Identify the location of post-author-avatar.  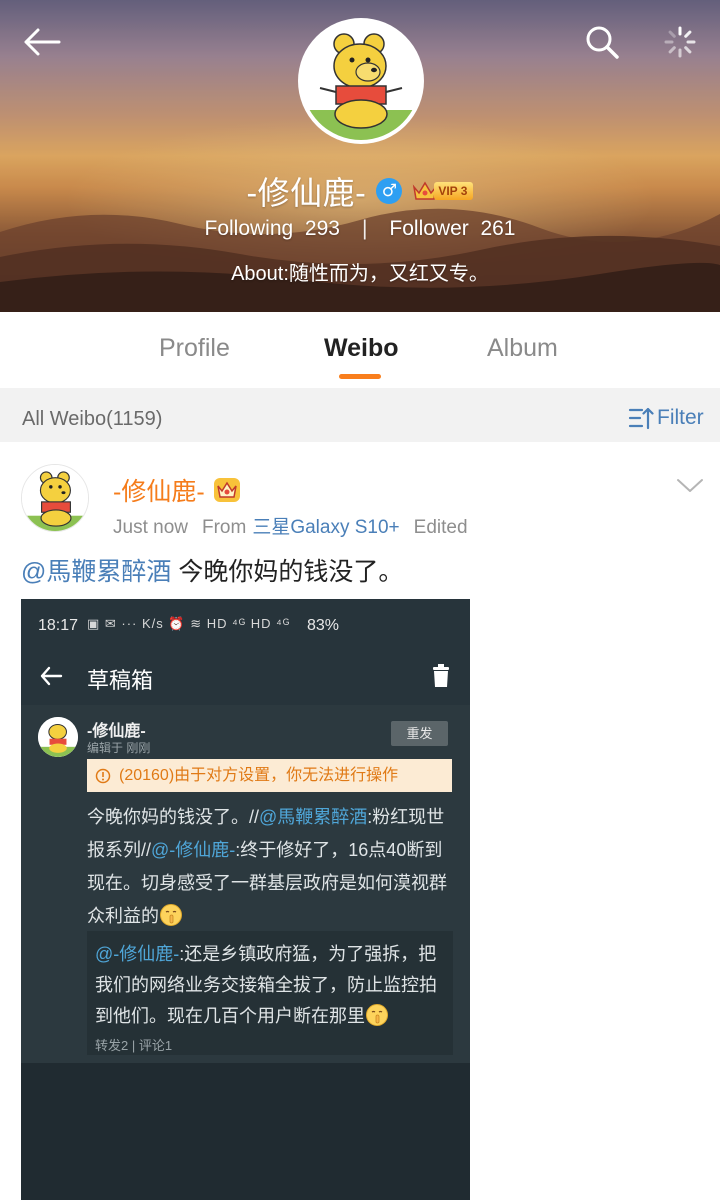
(55, 498).